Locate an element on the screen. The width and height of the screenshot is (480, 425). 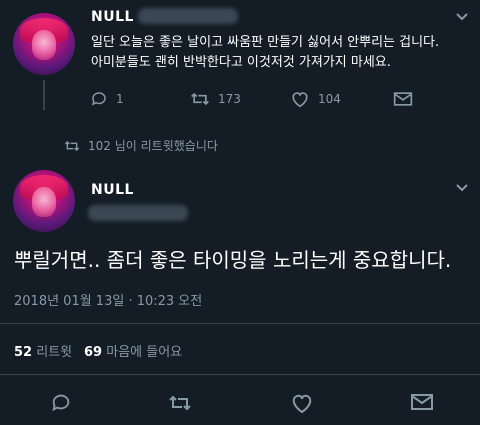
tweet-text: 뿌릴거면.. 좀더 좋은 타이밍을 노리는게 중요합니다. is located at coordinates (233, 260).